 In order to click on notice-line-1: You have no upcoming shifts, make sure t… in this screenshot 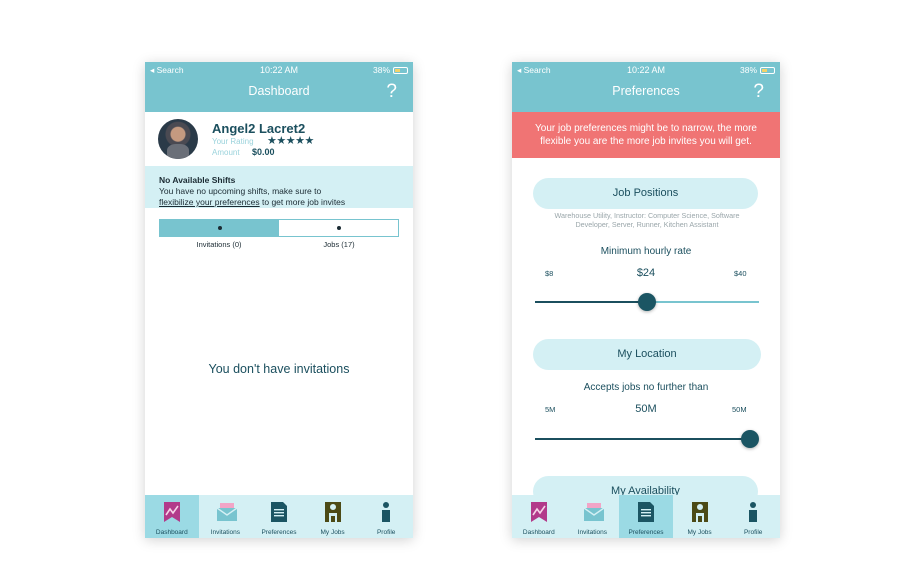, I will do `click(240, 191)`.